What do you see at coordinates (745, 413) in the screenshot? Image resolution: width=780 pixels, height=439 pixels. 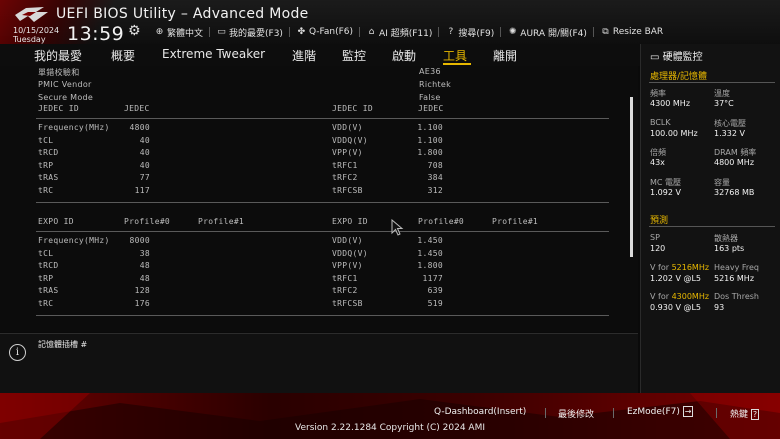 I see `hotkeys-button: 熱鍵 ?` at bounding box center [745, 413].